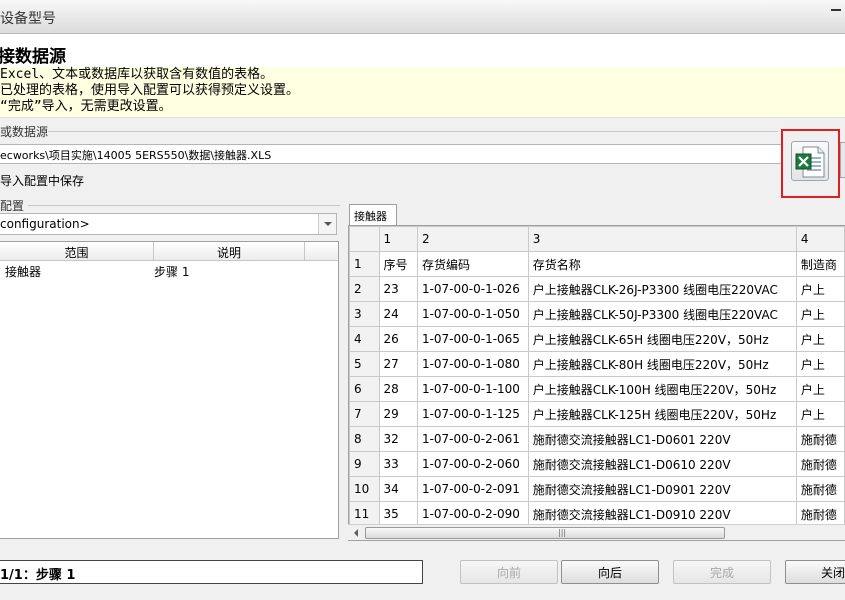 Image resolution: width=845 pixels, height=600 pixels. I want to click on grid-cell: 存货编码, so click(472, 264).